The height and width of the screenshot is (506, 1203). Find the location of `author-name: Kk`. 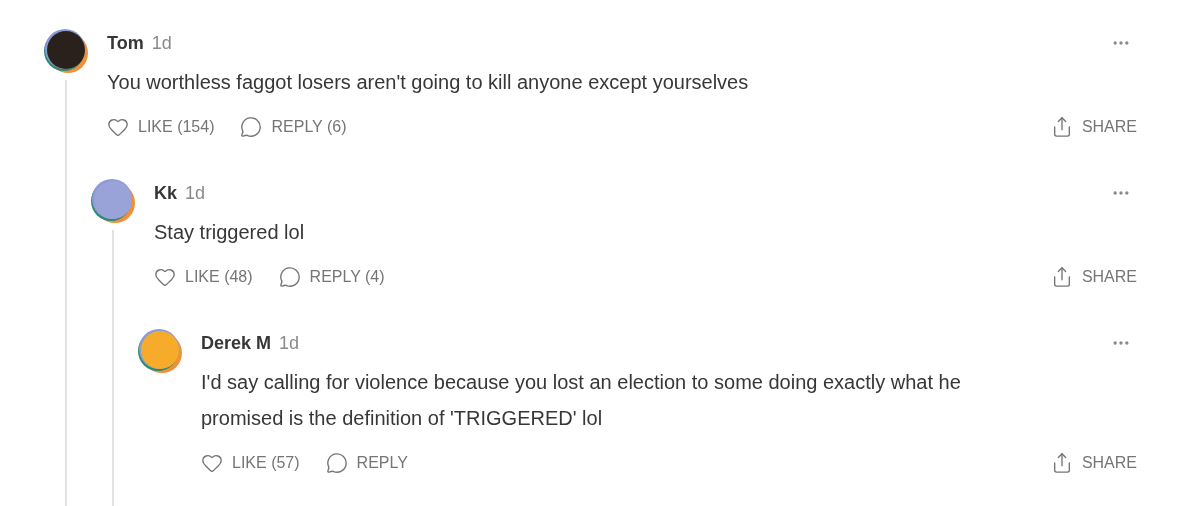

author-name: Kk is located at coordinates (165, 193).